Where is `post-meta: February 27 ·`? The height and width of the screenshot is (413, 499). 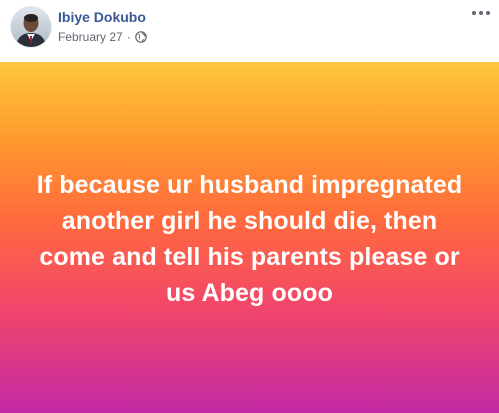 post-meta: February 27 · is located at coordinates (102, 37).